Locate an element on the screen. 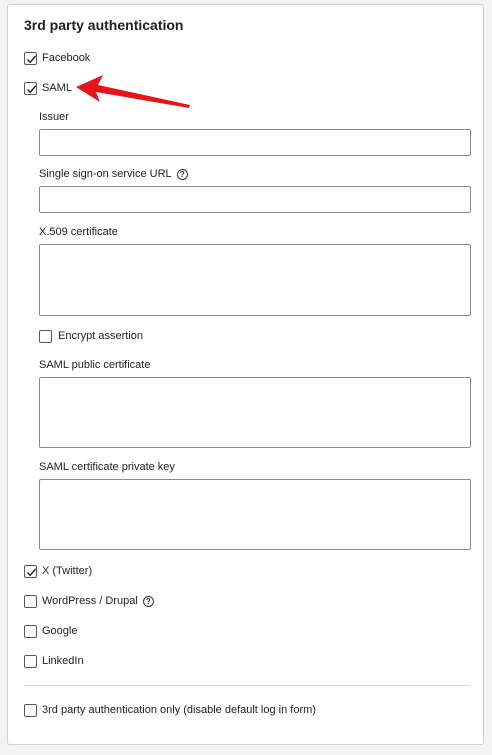  encrypt-assertion-option: Encrypt assertion is located at coordinates (91, 336).